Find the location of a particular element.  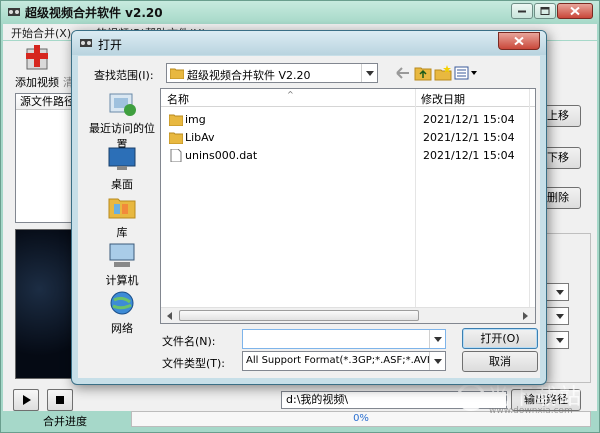

places-bar: 最近访问的位置 桌面 库 计算机 网络 is located at coordinates (122, 218).